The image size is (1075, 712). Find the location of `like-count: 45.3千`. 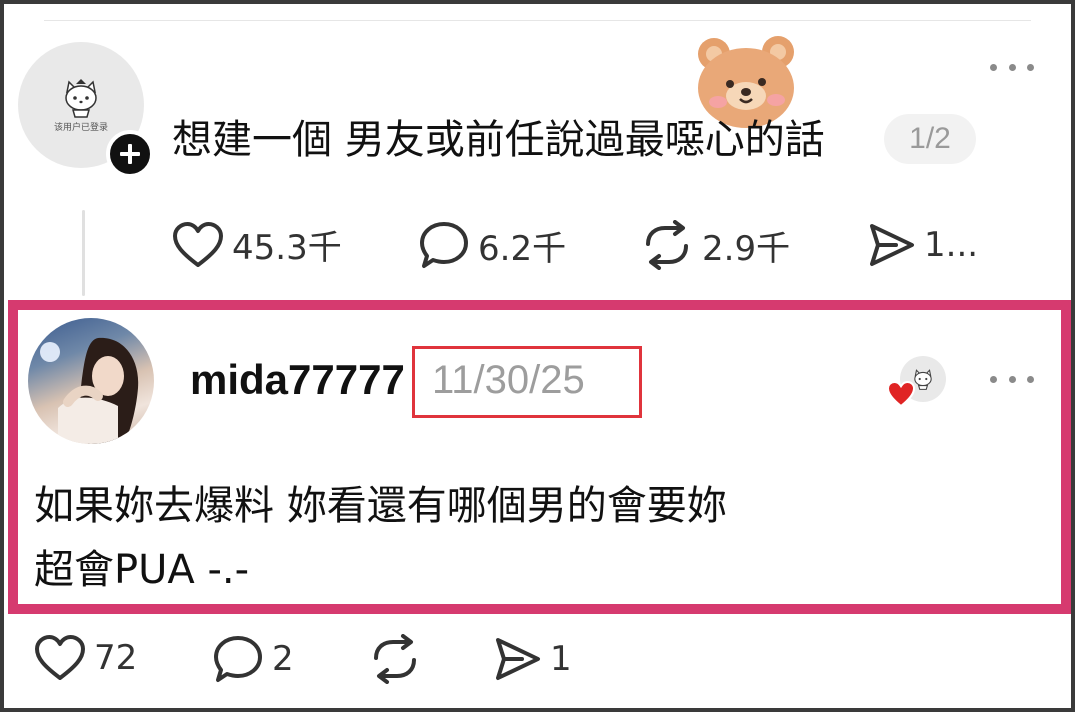

like-count: 45.3千 is located at coordinates (287, 248).